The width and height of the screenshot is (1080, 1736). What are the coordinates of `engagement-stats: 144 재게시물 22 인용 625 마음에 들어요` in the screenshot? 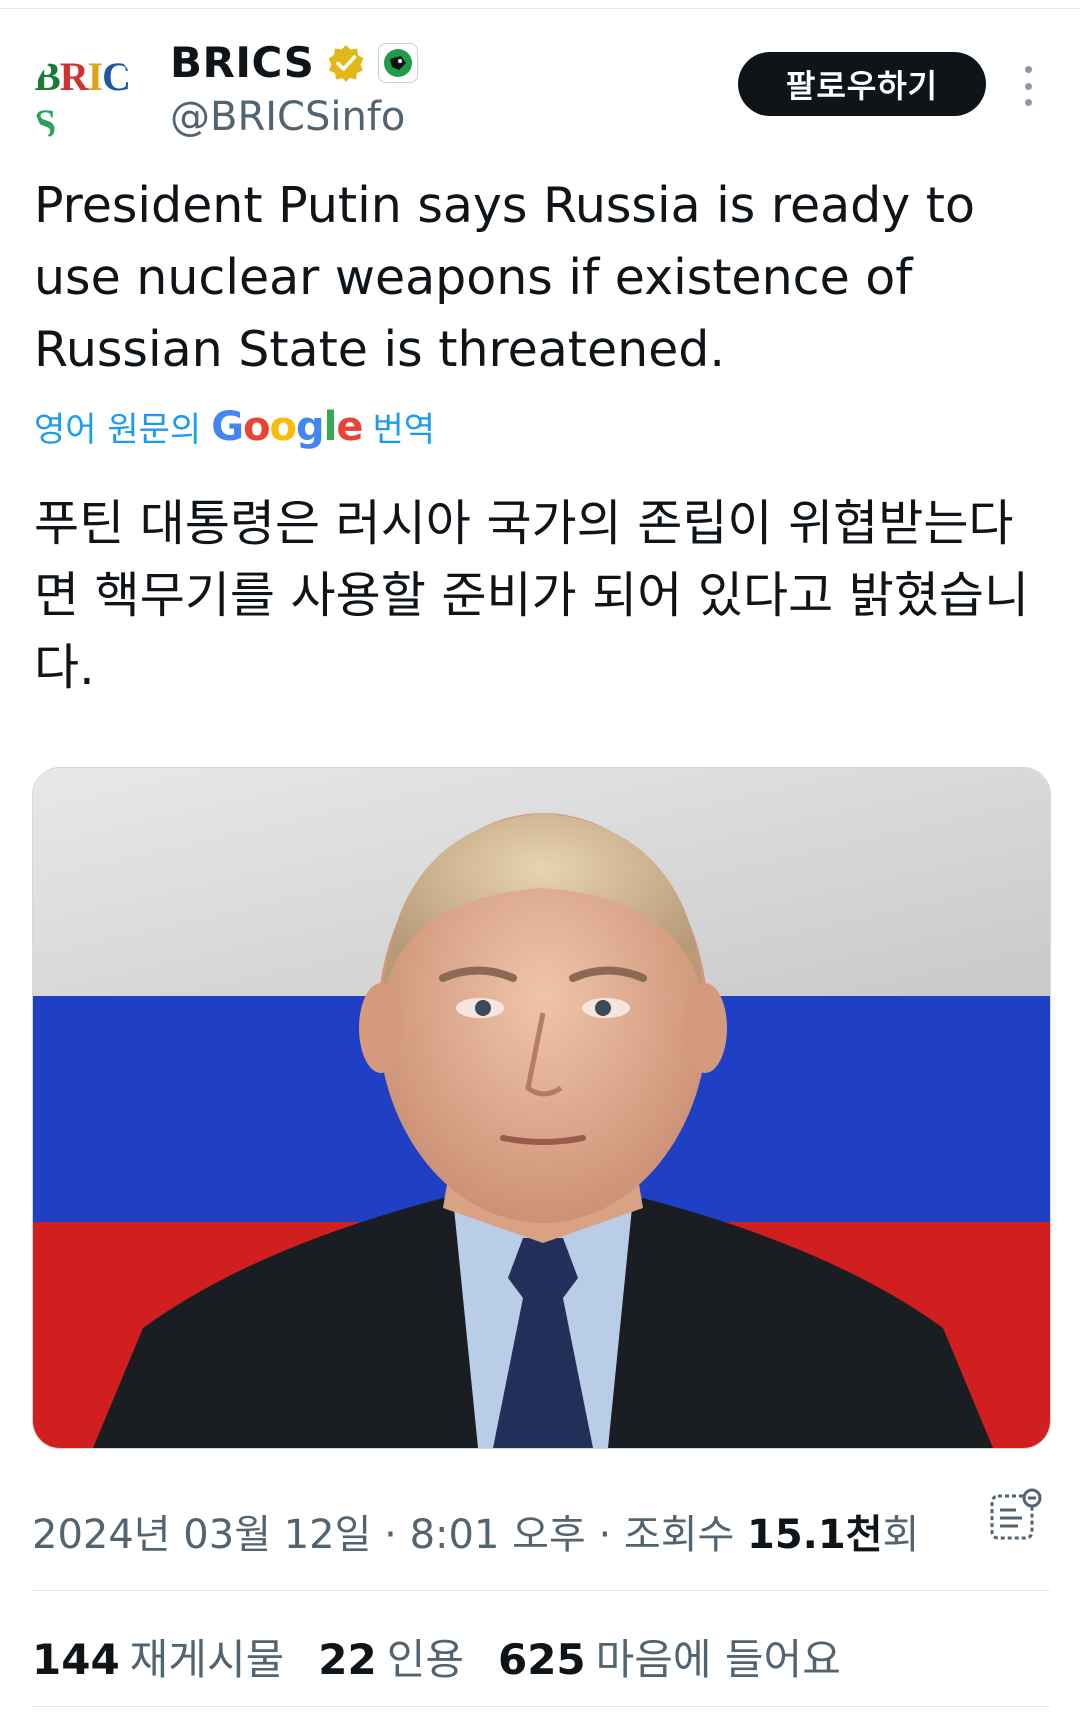 It's located at (436, 1656).